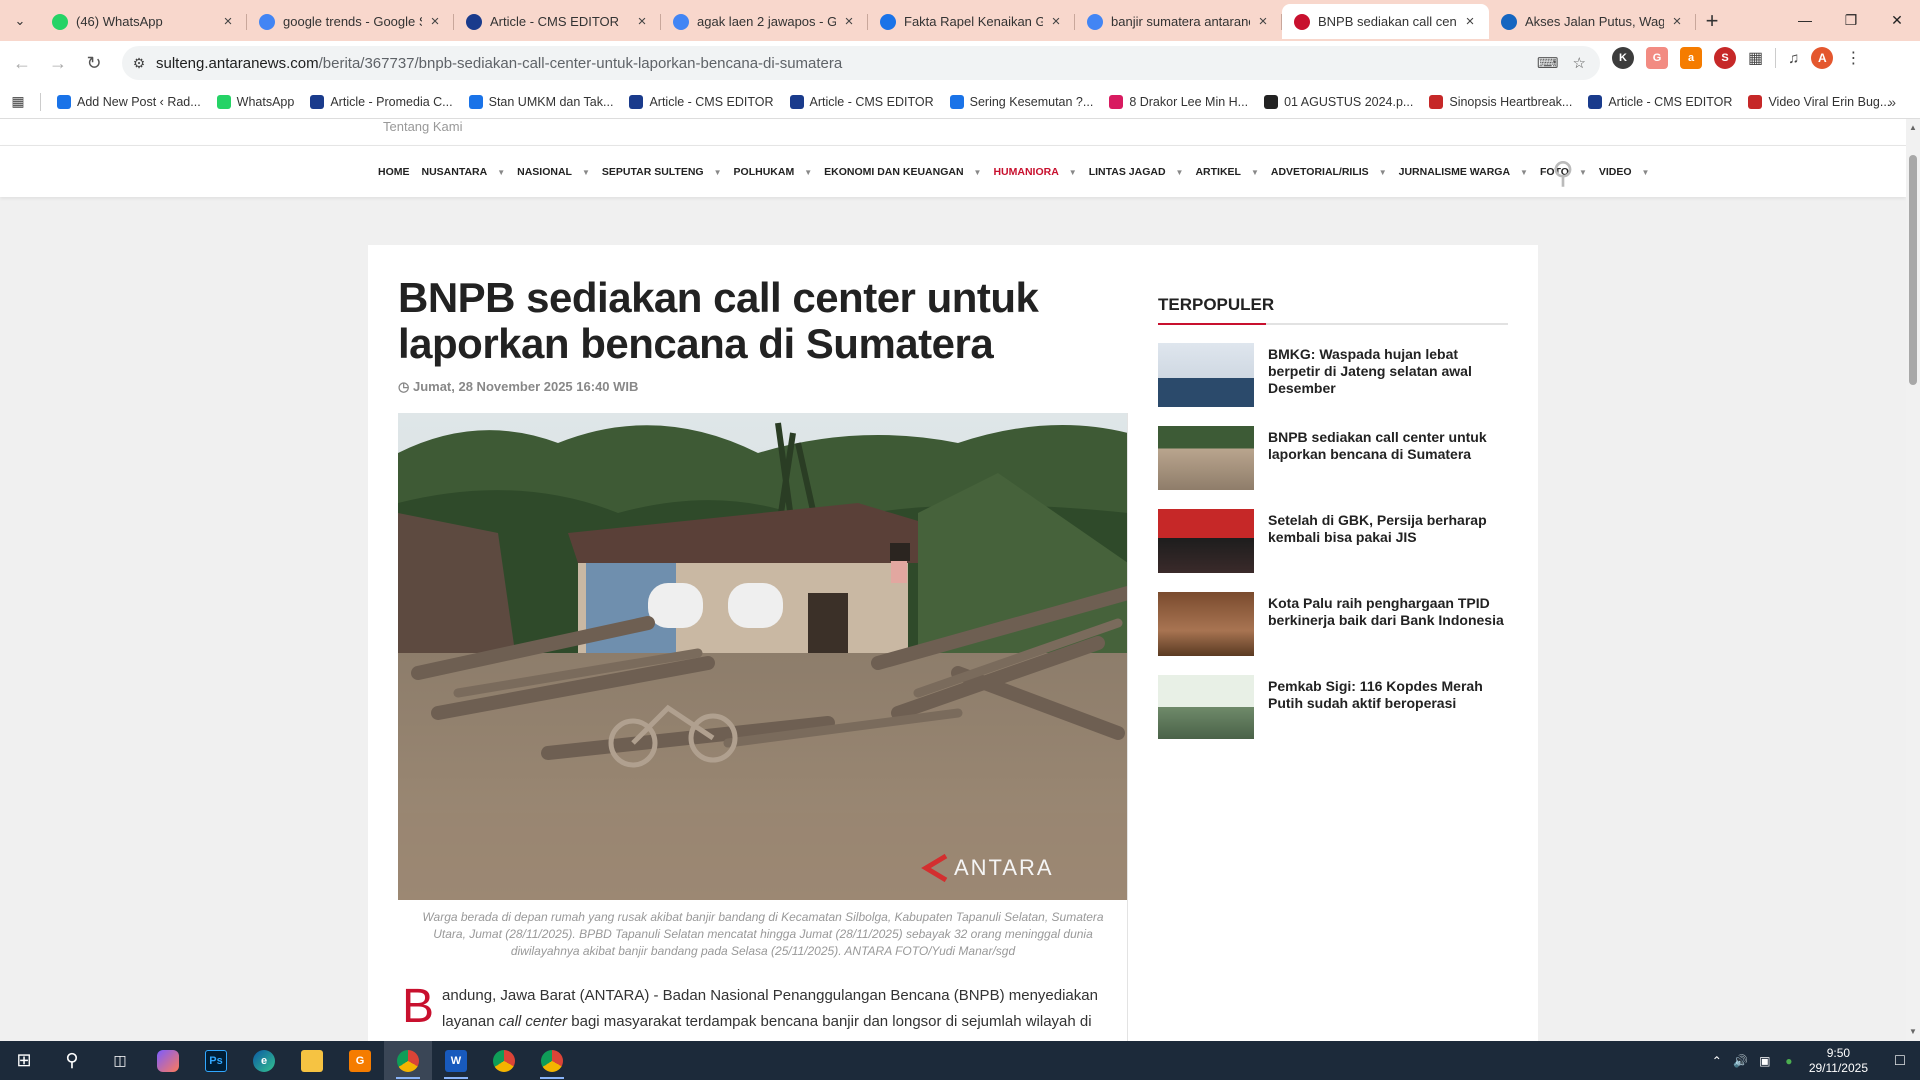 The width and height of the screenshot is (1920, 1080). I want to click on tentang-kami-link: Tentang Kami, so click(423, 126).